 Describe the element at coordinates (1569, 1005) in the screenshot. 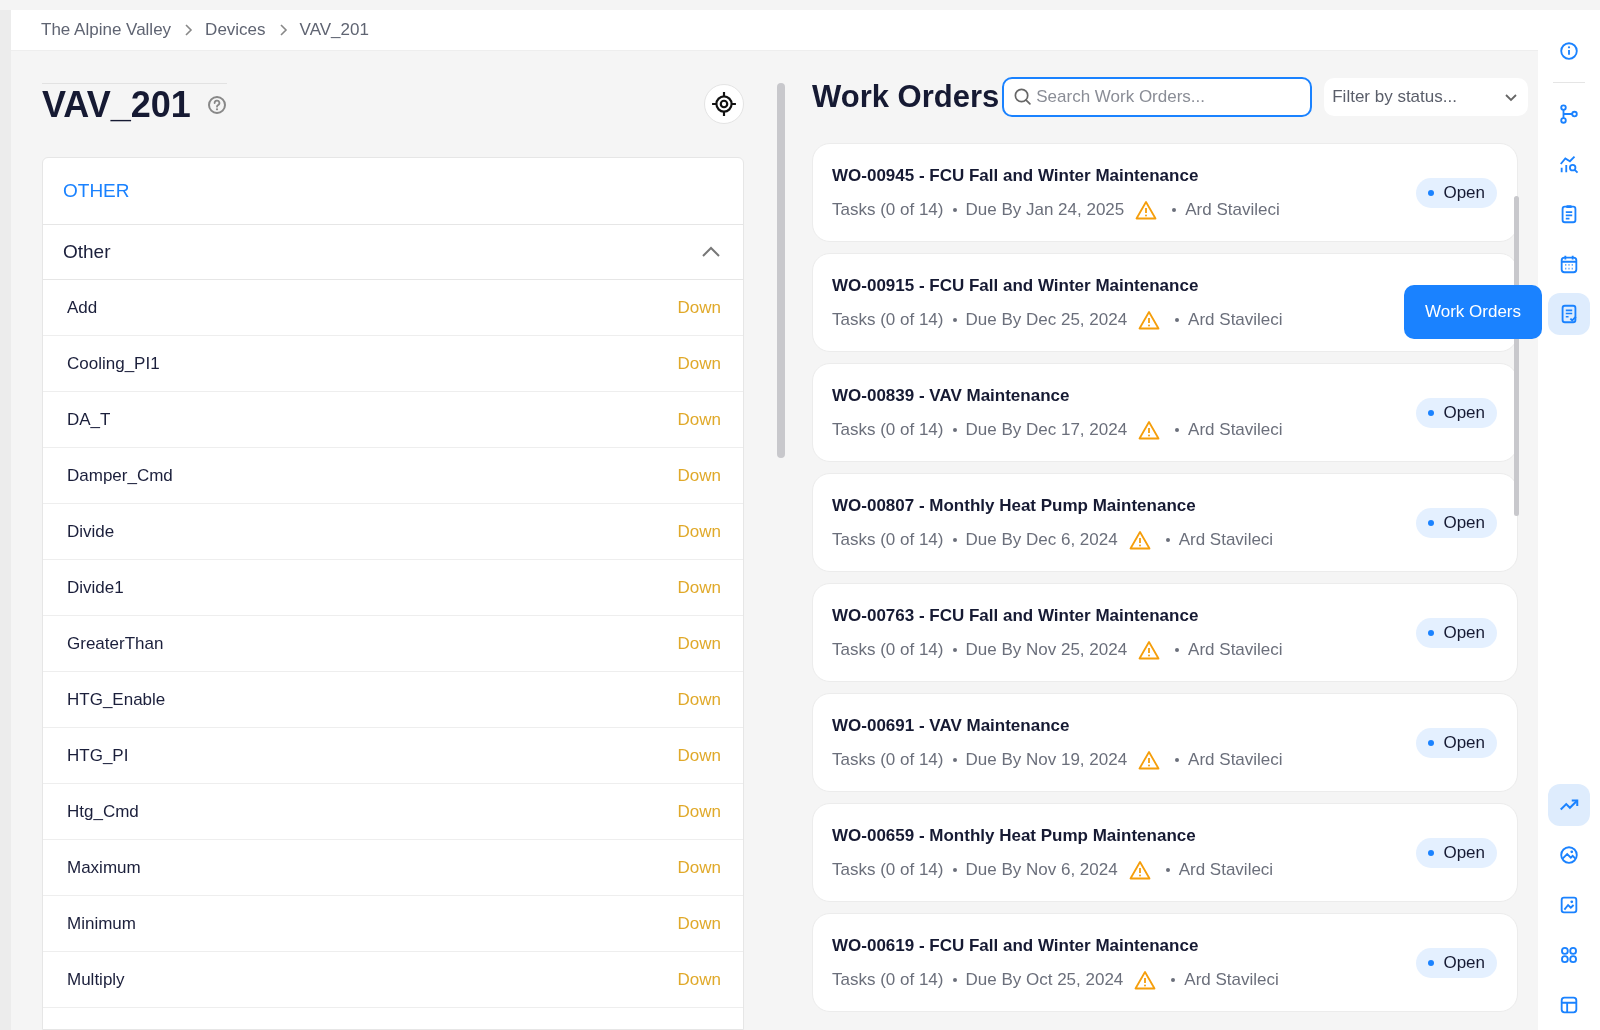

I see `layout-icon` at that location.